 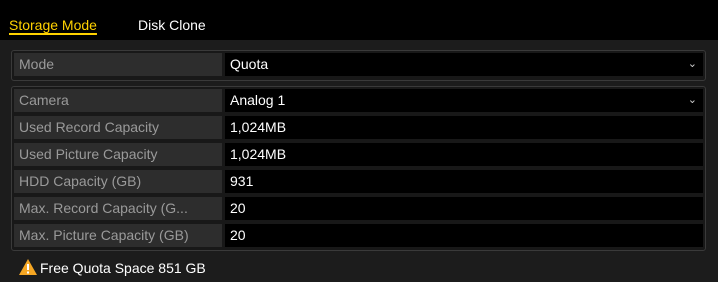 I want to click on tab-disk-clone: Disk Clone, so click(x=172, y=25).